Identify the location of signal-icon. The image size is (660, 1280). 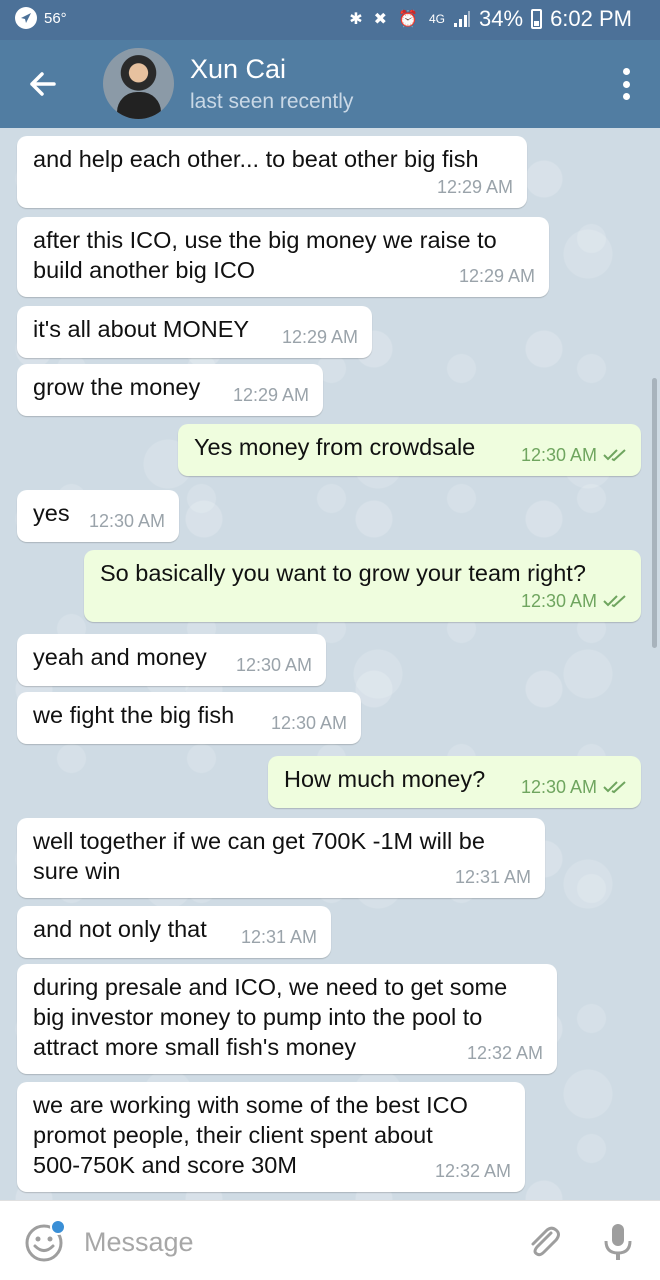
(462, 19).